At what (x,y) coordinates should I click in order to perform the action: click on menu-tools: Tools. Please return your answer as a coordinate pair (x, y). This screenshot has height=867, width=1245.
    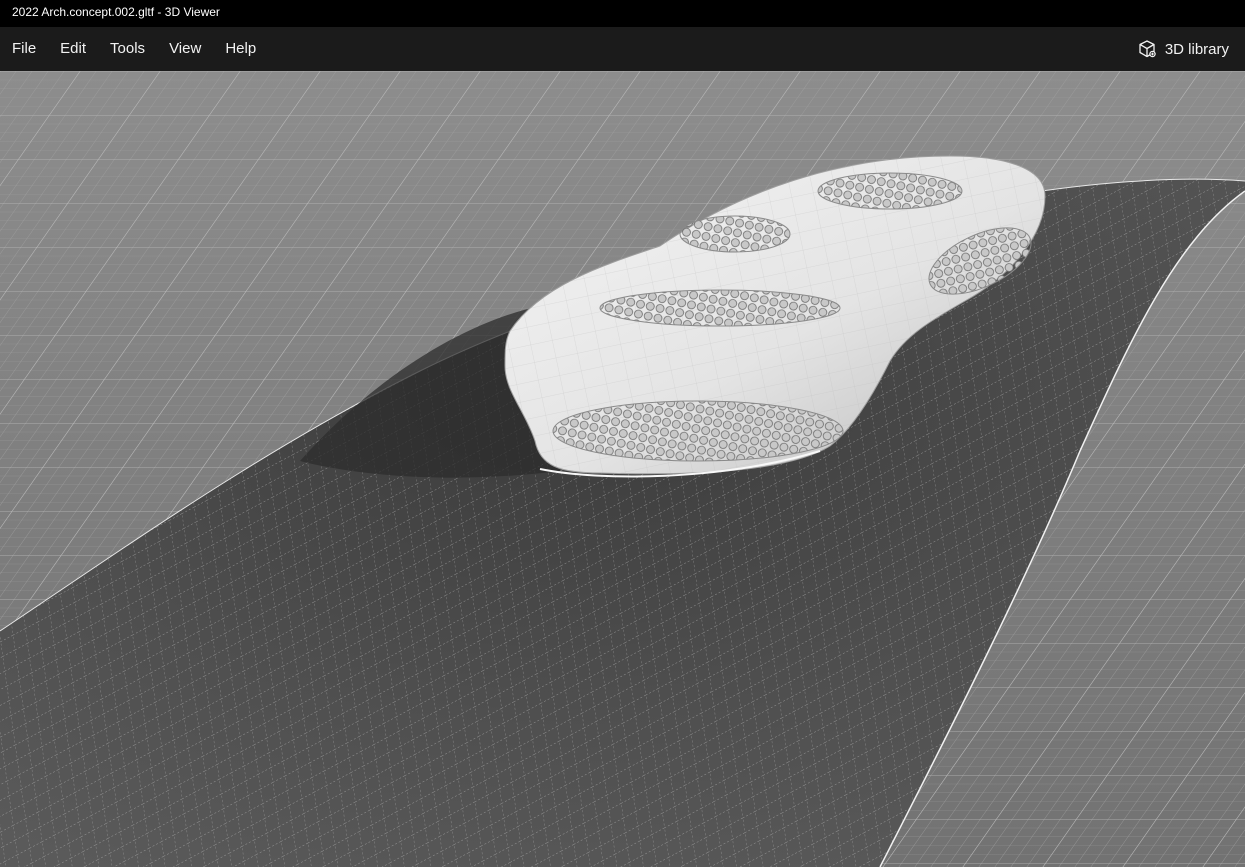
    Looking at the image, I should click on (127, 49).